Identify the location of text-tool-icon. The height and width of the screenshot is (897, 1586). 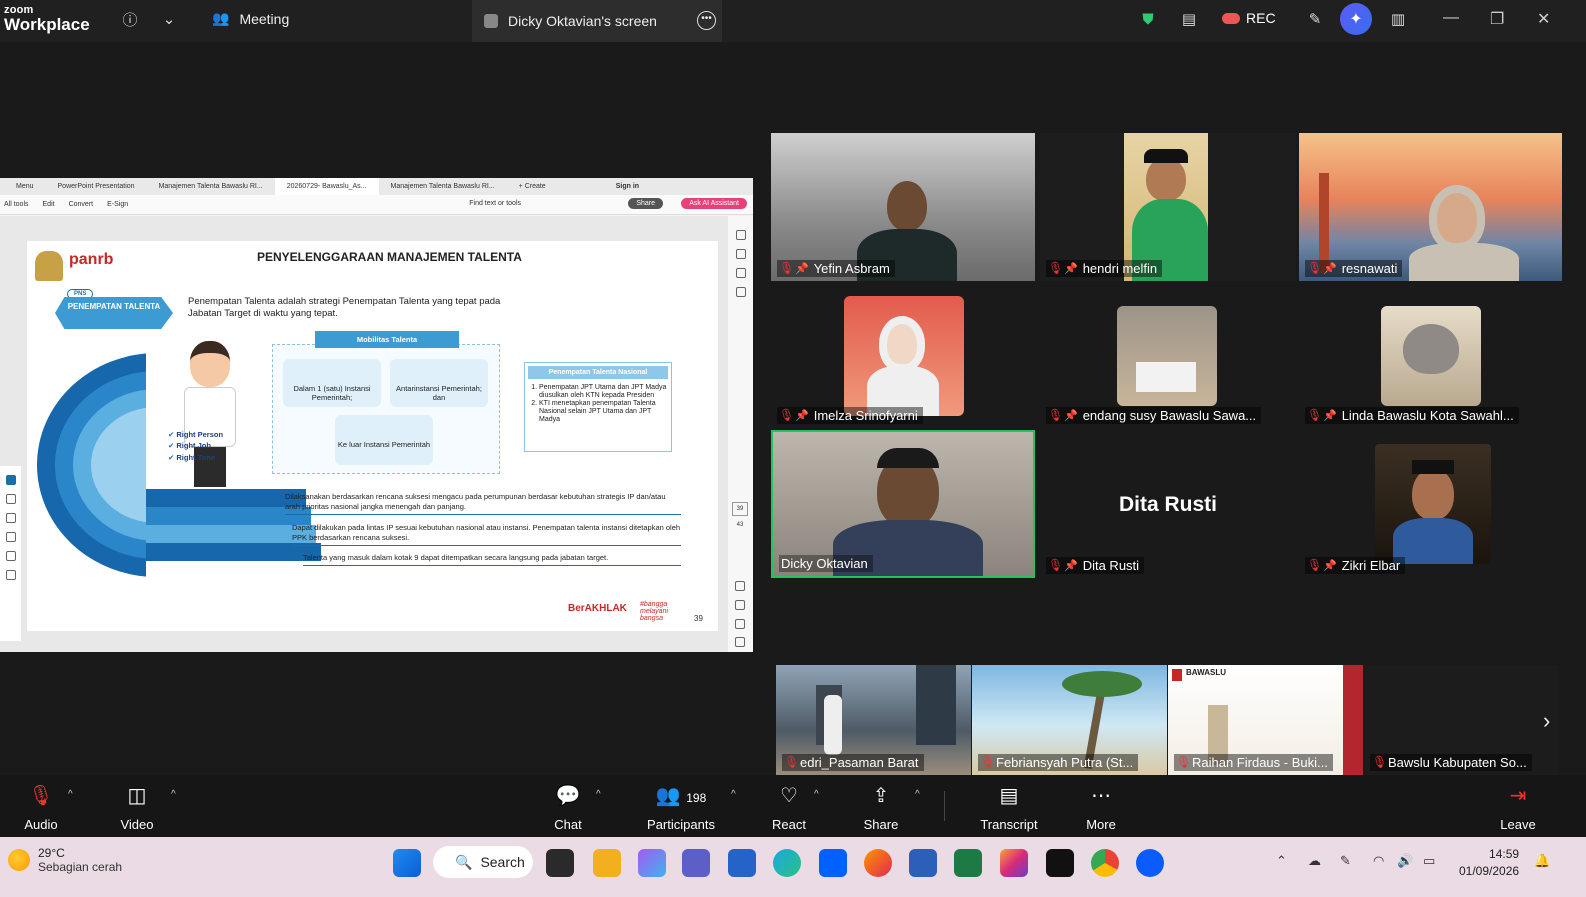
(10, 556).